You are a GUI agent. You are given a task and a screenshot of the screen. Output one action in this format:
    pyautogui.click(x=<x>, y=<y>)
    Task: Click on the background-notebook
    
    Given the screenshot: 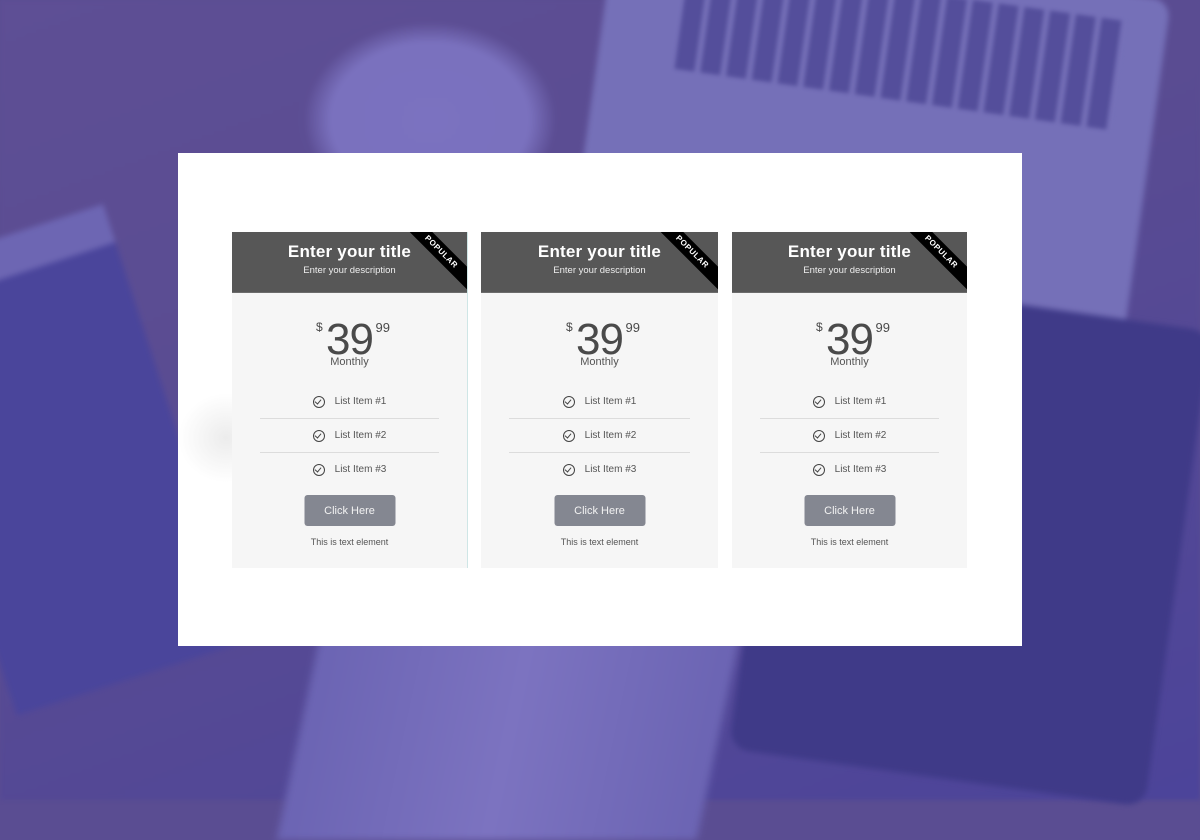 What is the action you would take?
    pyautogui.click(x=510, y=730)
    